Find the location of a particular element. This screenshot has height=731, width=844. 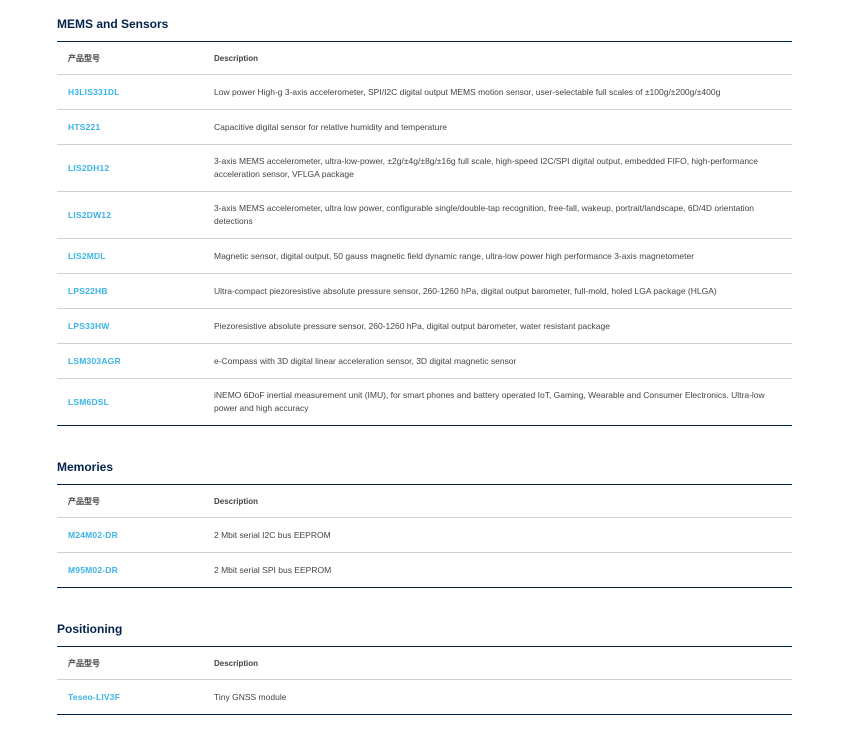

part-number-link: LIS2DH12 is located at coordinates (88, 168).